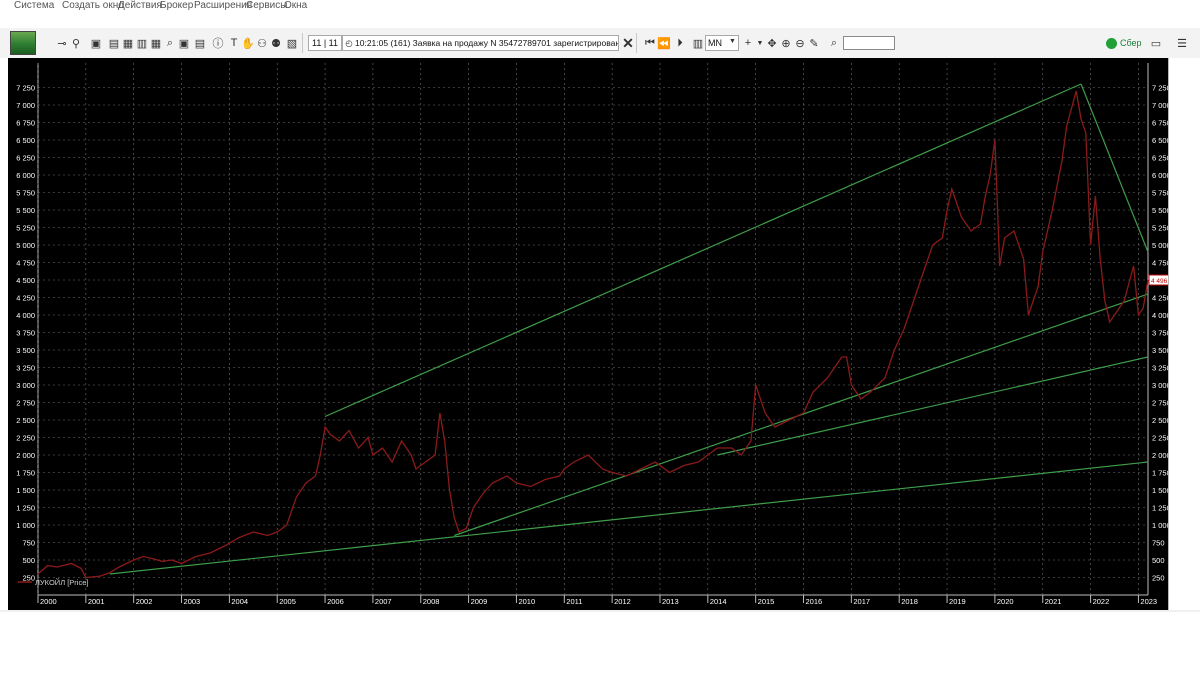 Image resolution: width=1200 pixels, height=675 pixels. Describe the element at coordinates (28, 560) in the screenshot. I see `y-tick-label-left: 500` at that location.